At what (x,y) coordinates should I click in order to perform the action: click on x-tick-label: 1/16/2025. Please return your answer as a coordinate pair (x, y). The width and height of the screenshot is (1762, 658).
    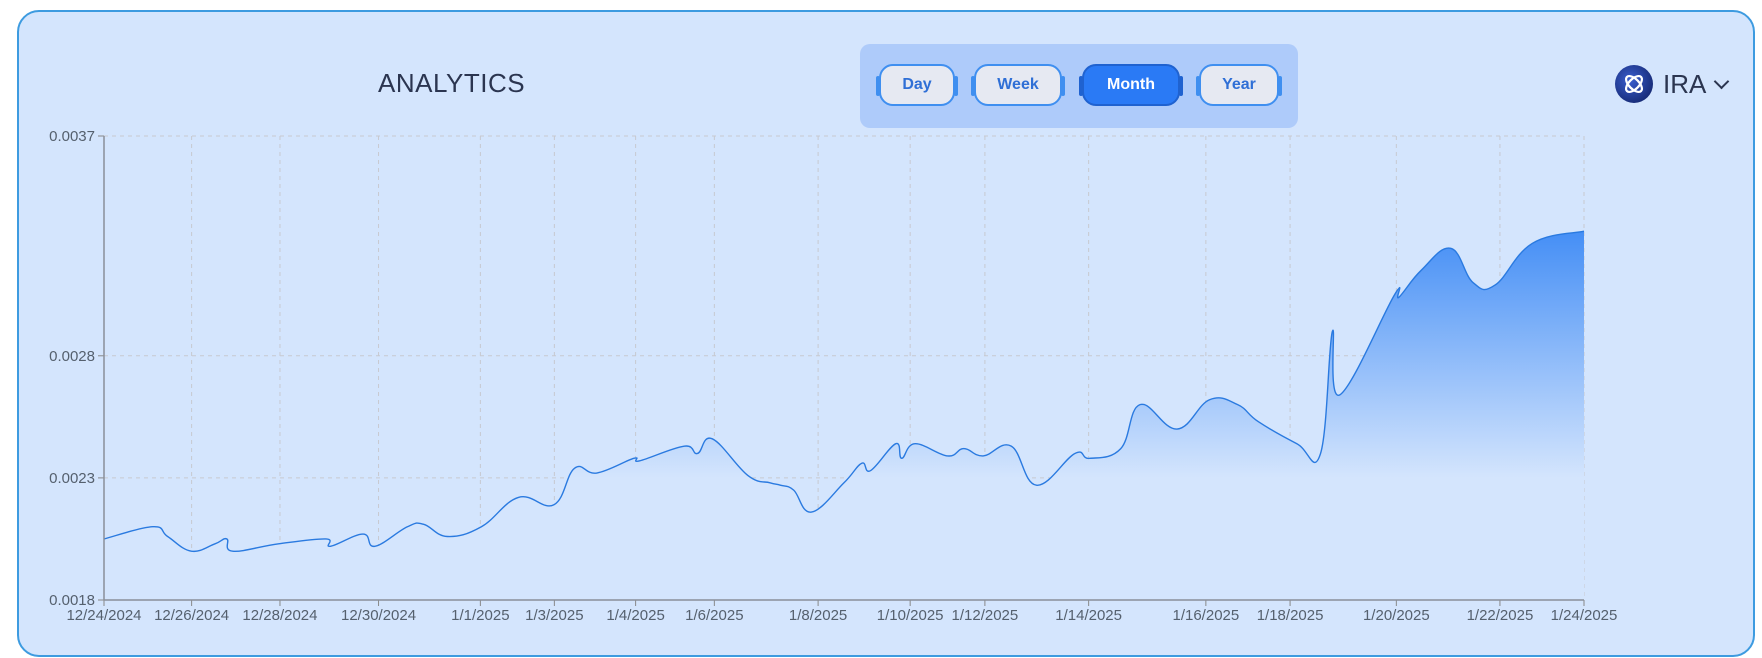
    Looking at the image, I should click on (1205, 615).